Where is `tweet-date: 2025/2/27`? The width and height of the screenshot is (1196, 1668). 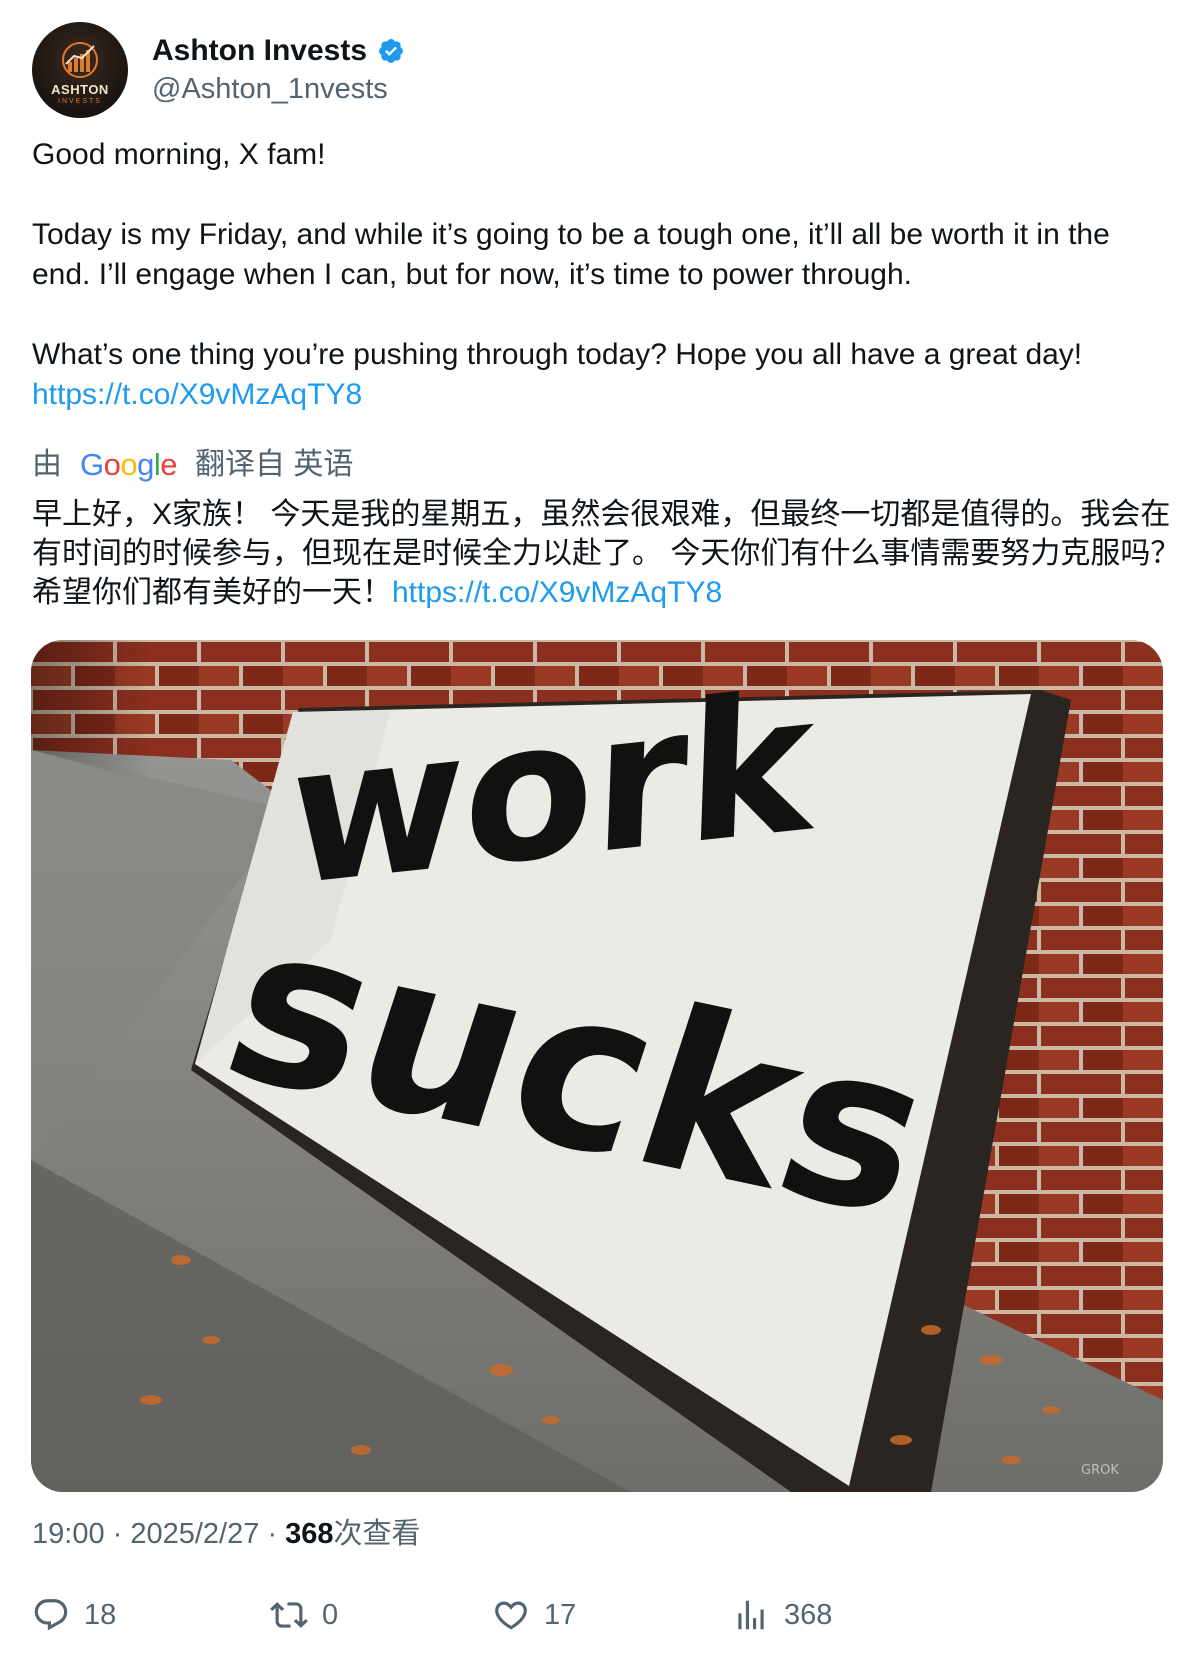 tweet-date: 2025/2/27 is located at coordinates (194, 1534).